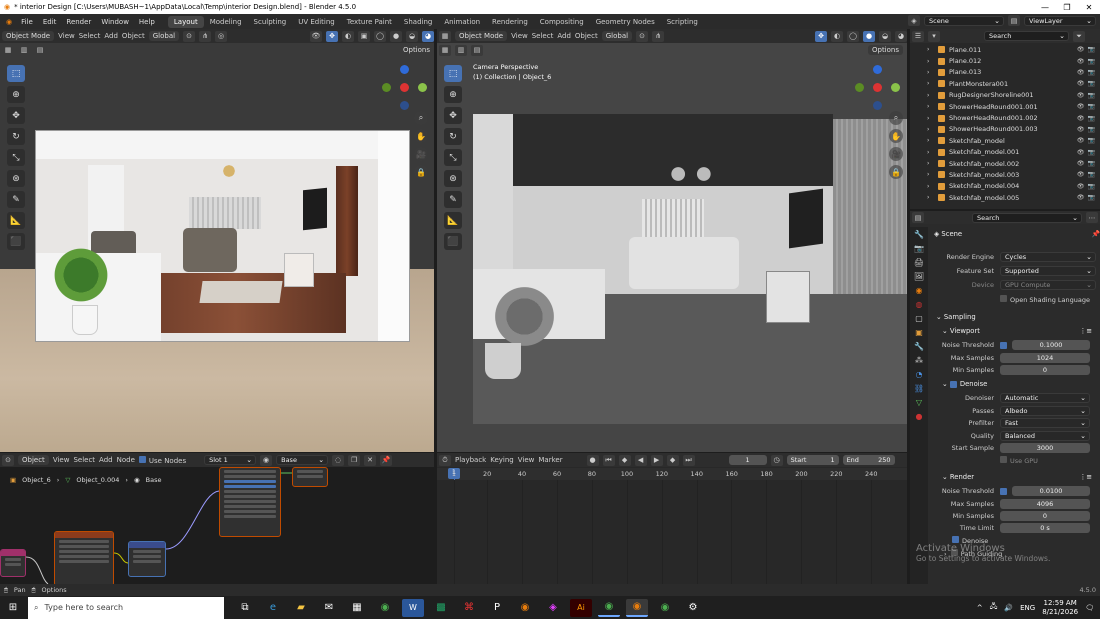 This screenshot has width=1100, height=619. Describe the element at coordinates (1086, 477) in the screenshot. I see `render-presets-icon: ⋮≡` at that location.